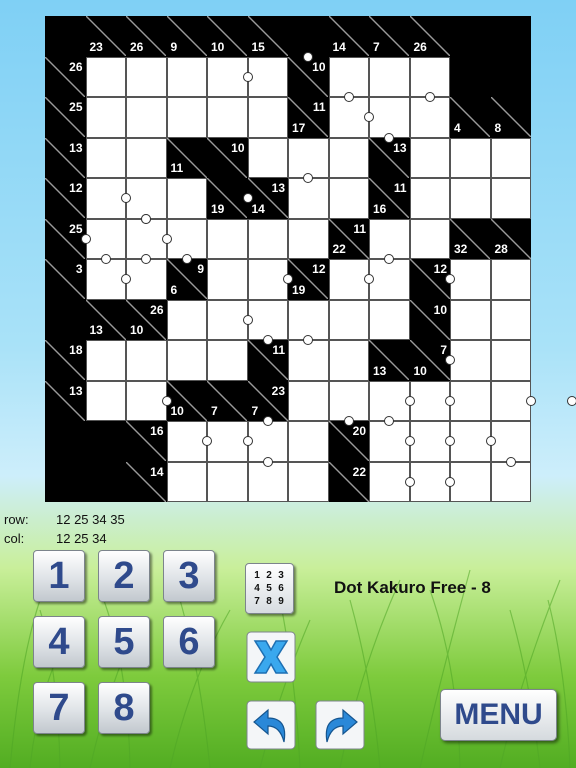 The image size is (576, 768). Describe the element at coordinates (189, 576) in the screenshot. I see `number-key-3: 3` at that location.